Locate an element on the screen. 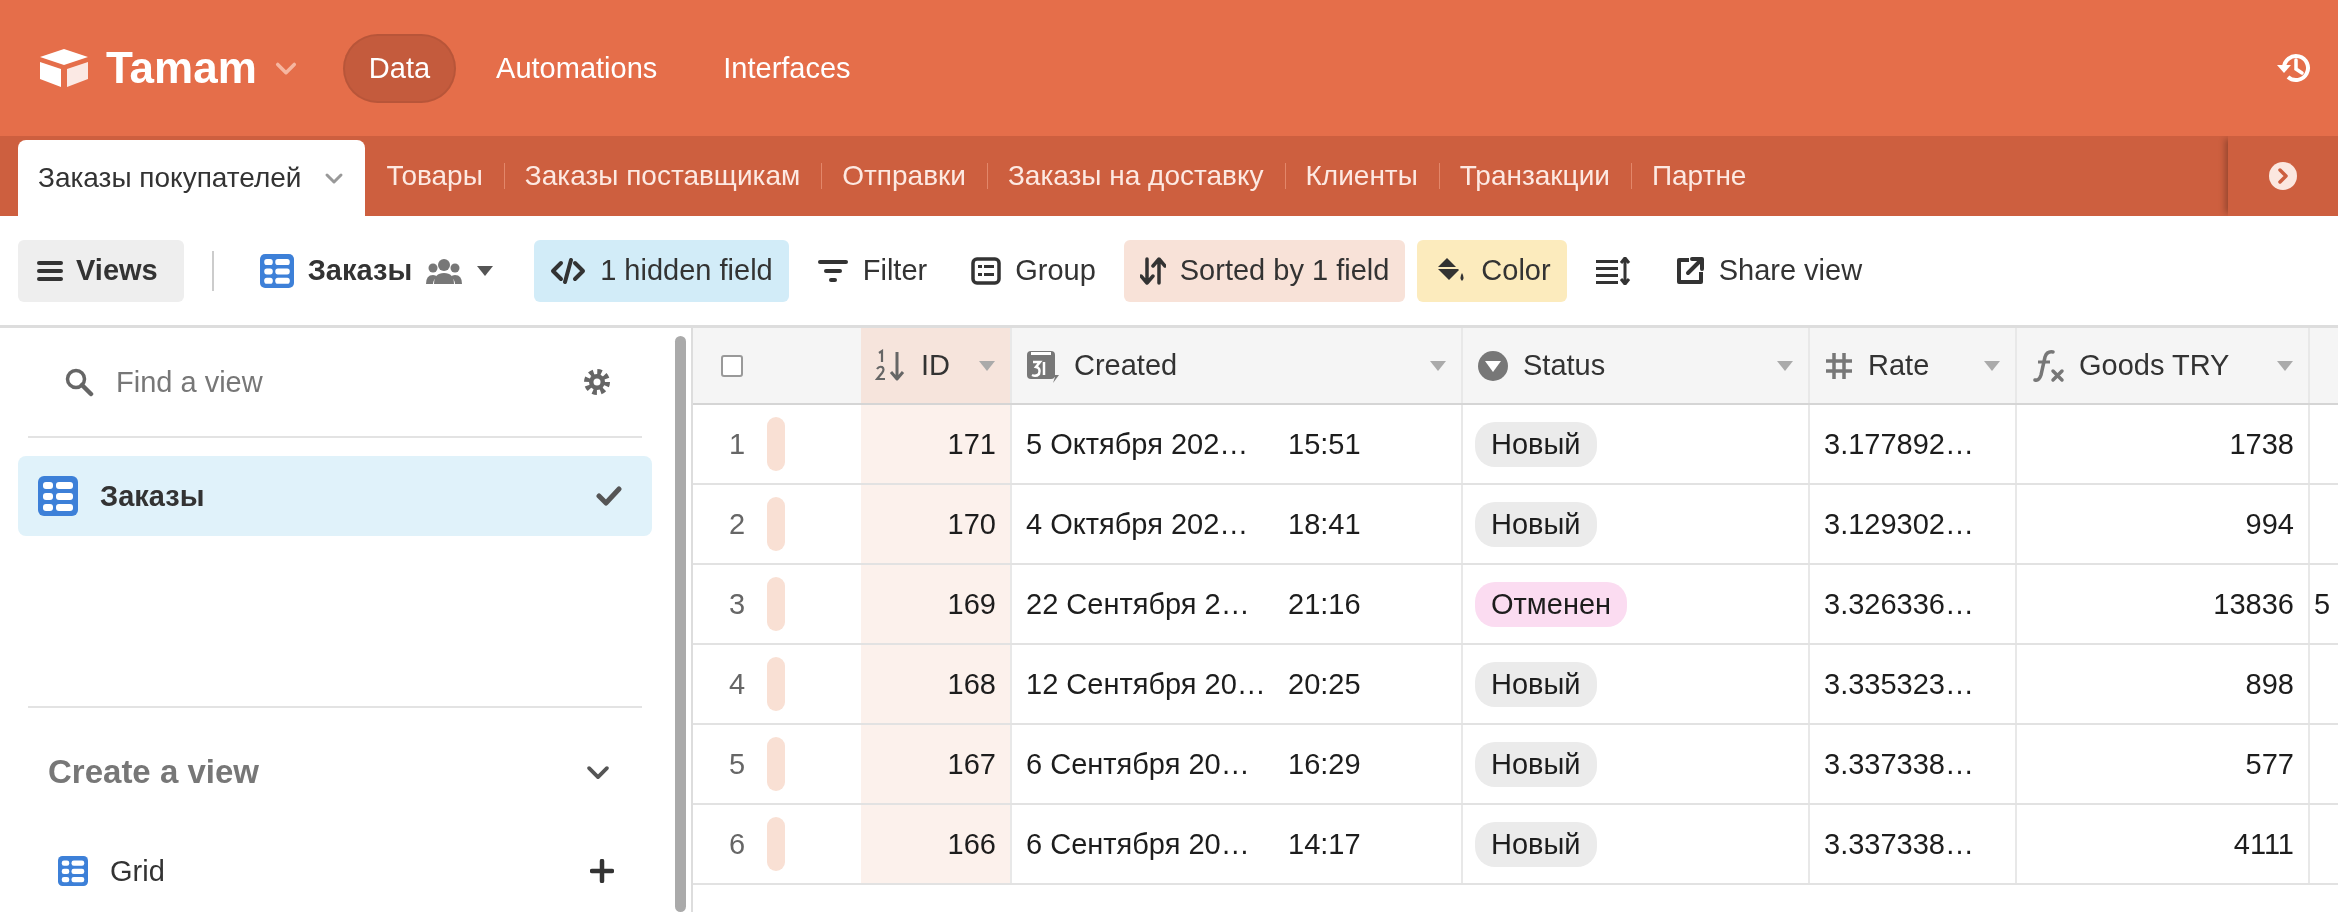 This screenshot has width=2338, height=912. section-title: Create a view is located at coordinates (153, 772).